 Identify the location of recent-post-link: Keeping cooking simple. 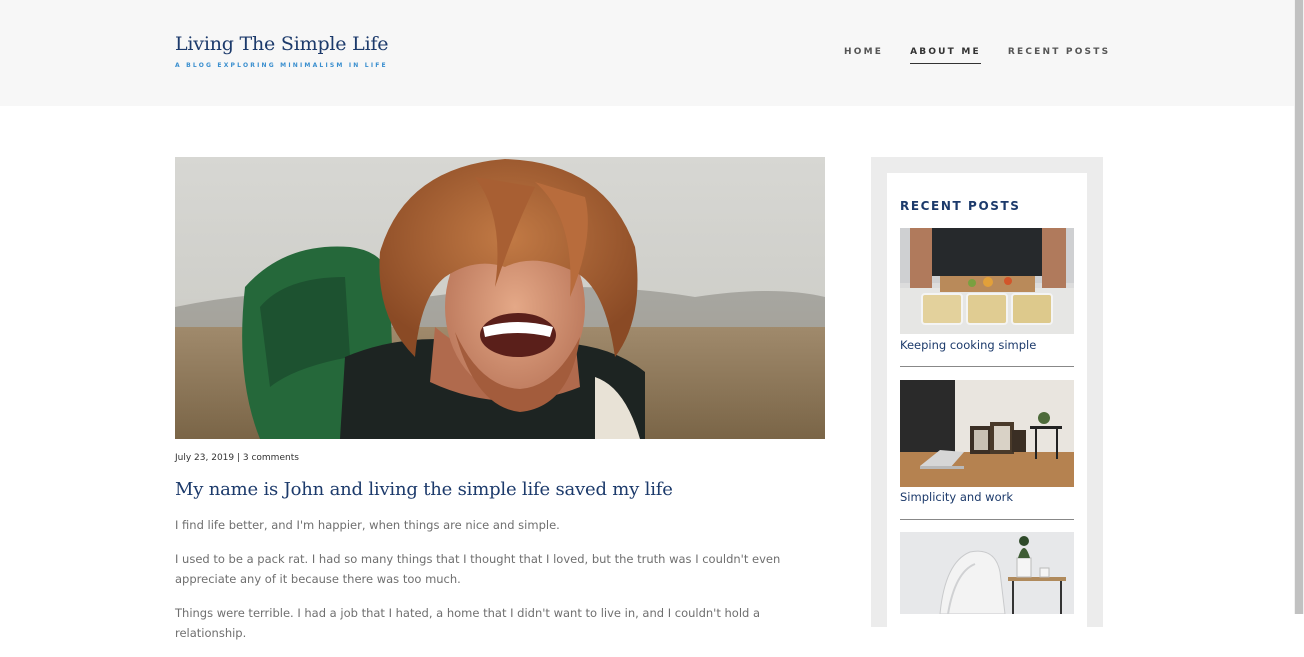
(968, 345).